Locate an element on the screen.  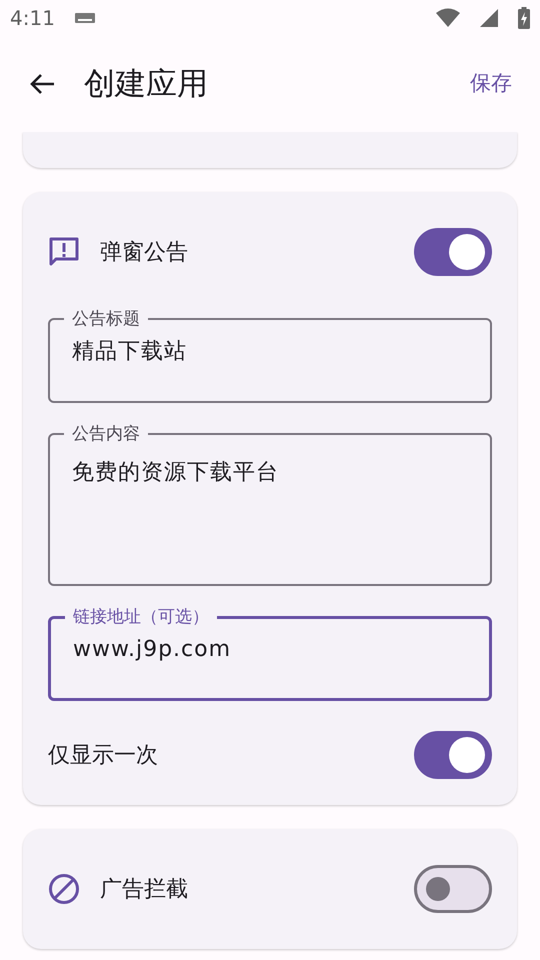
block-icon is located at coordinates (64, 889).